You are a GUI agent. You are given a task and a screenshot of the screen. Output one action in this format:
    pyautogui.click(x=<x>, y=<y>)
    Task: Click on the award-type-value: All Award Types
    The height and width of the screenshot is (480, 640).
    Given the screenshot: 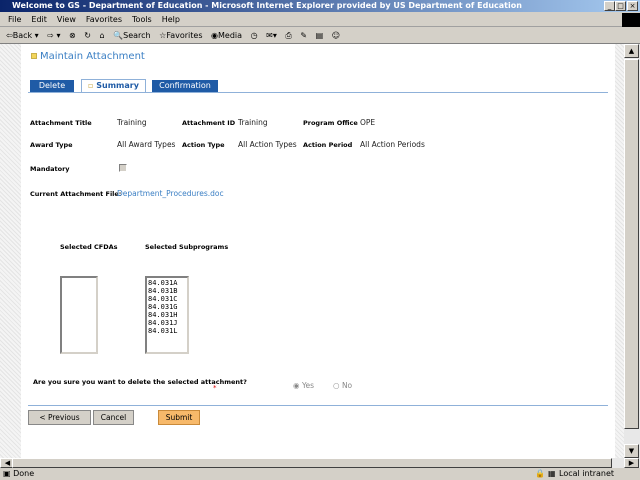 What is the action you would take?
    pyautogui.click(x=146, y=144)
    